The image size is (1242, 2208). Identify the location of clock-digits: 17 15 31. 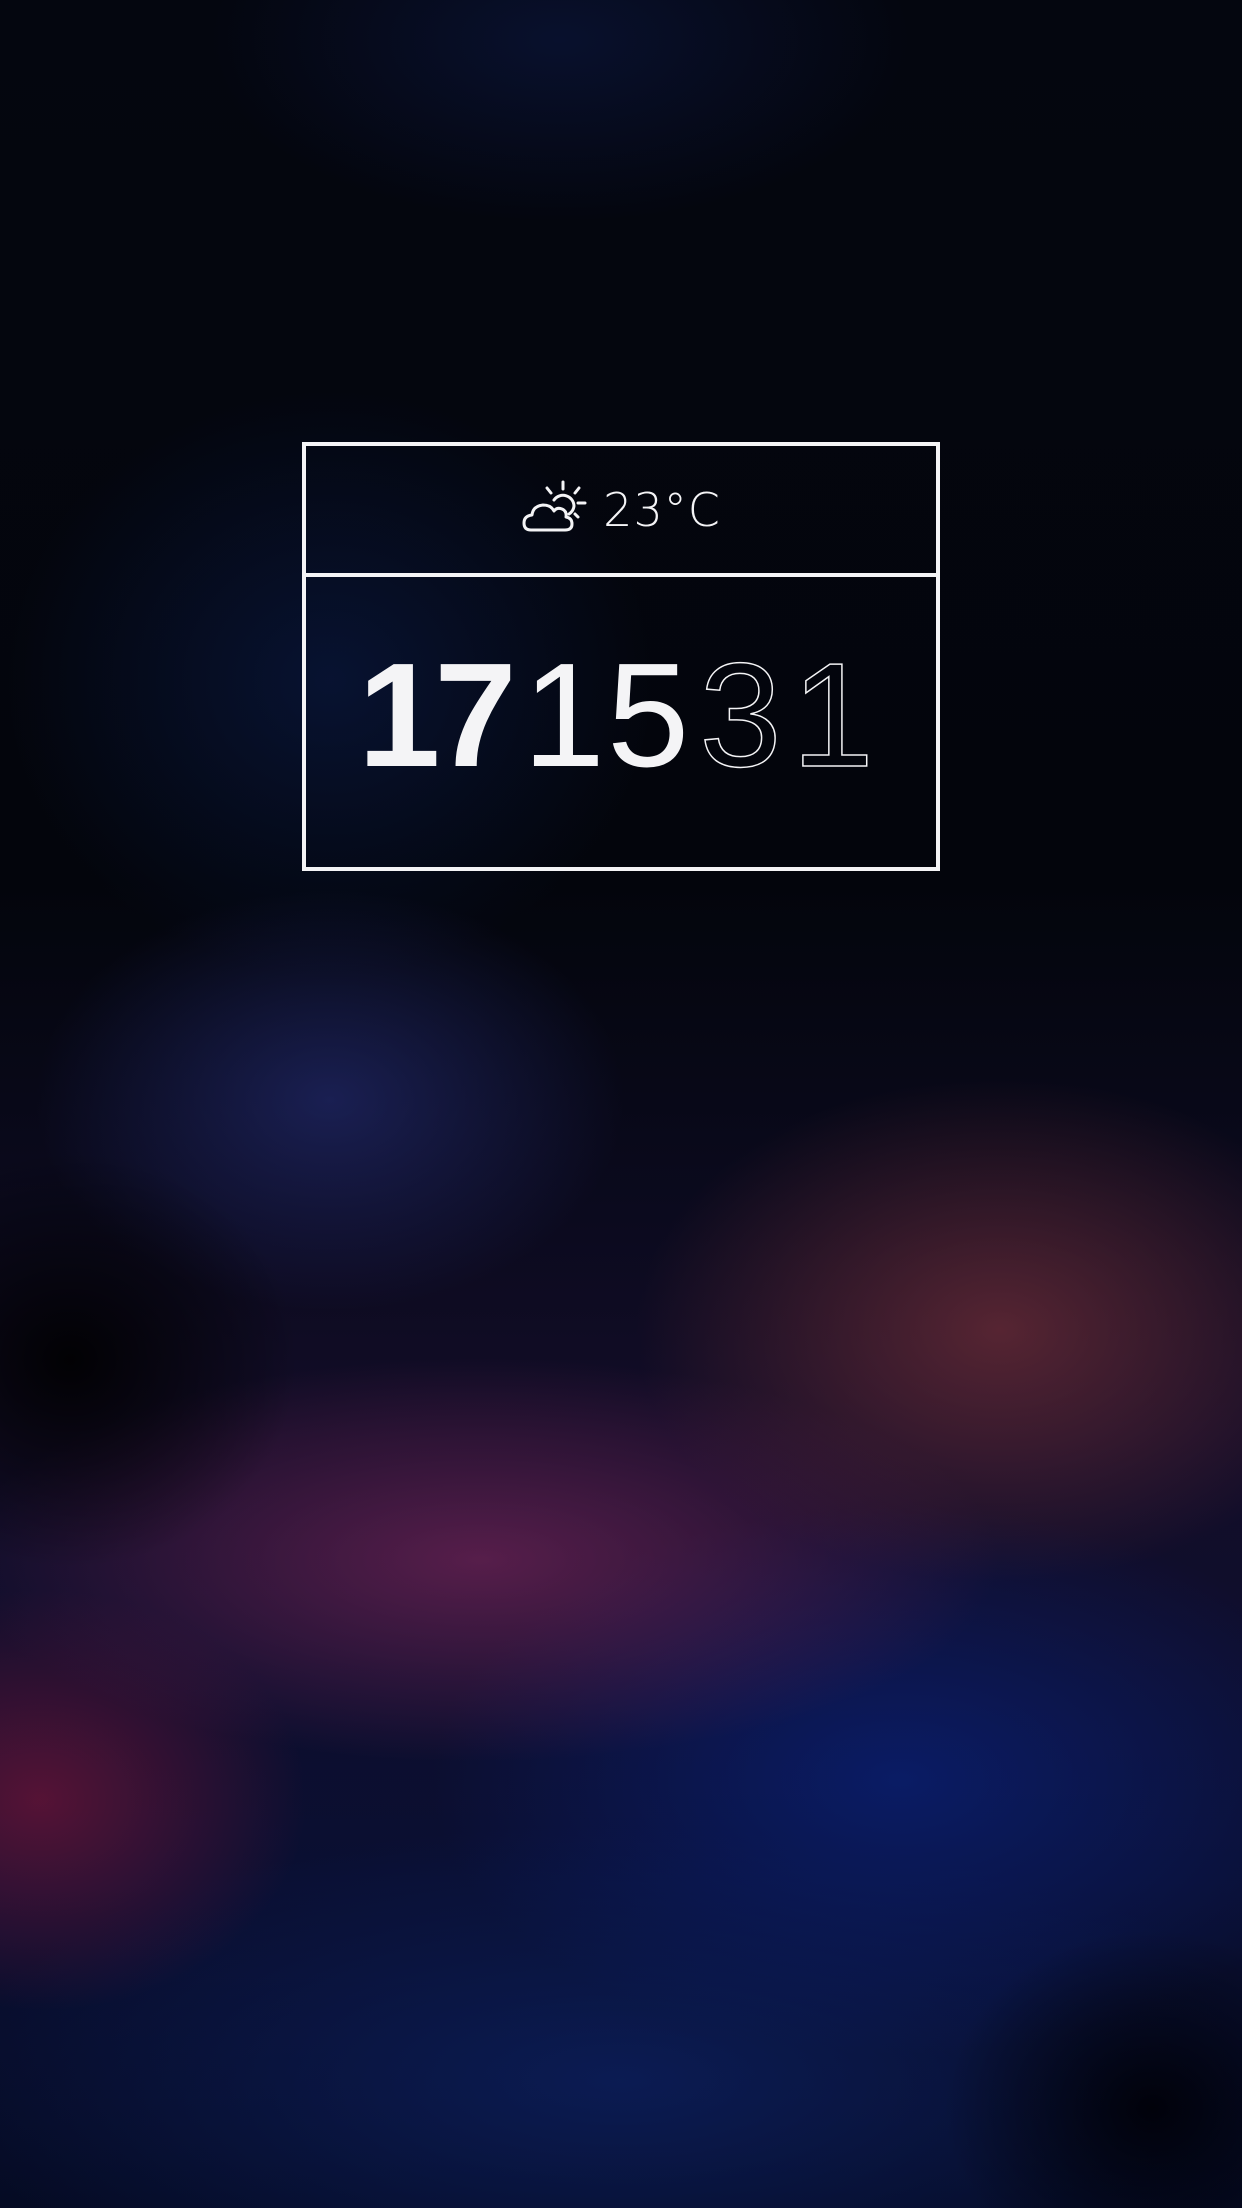
(621, 715).